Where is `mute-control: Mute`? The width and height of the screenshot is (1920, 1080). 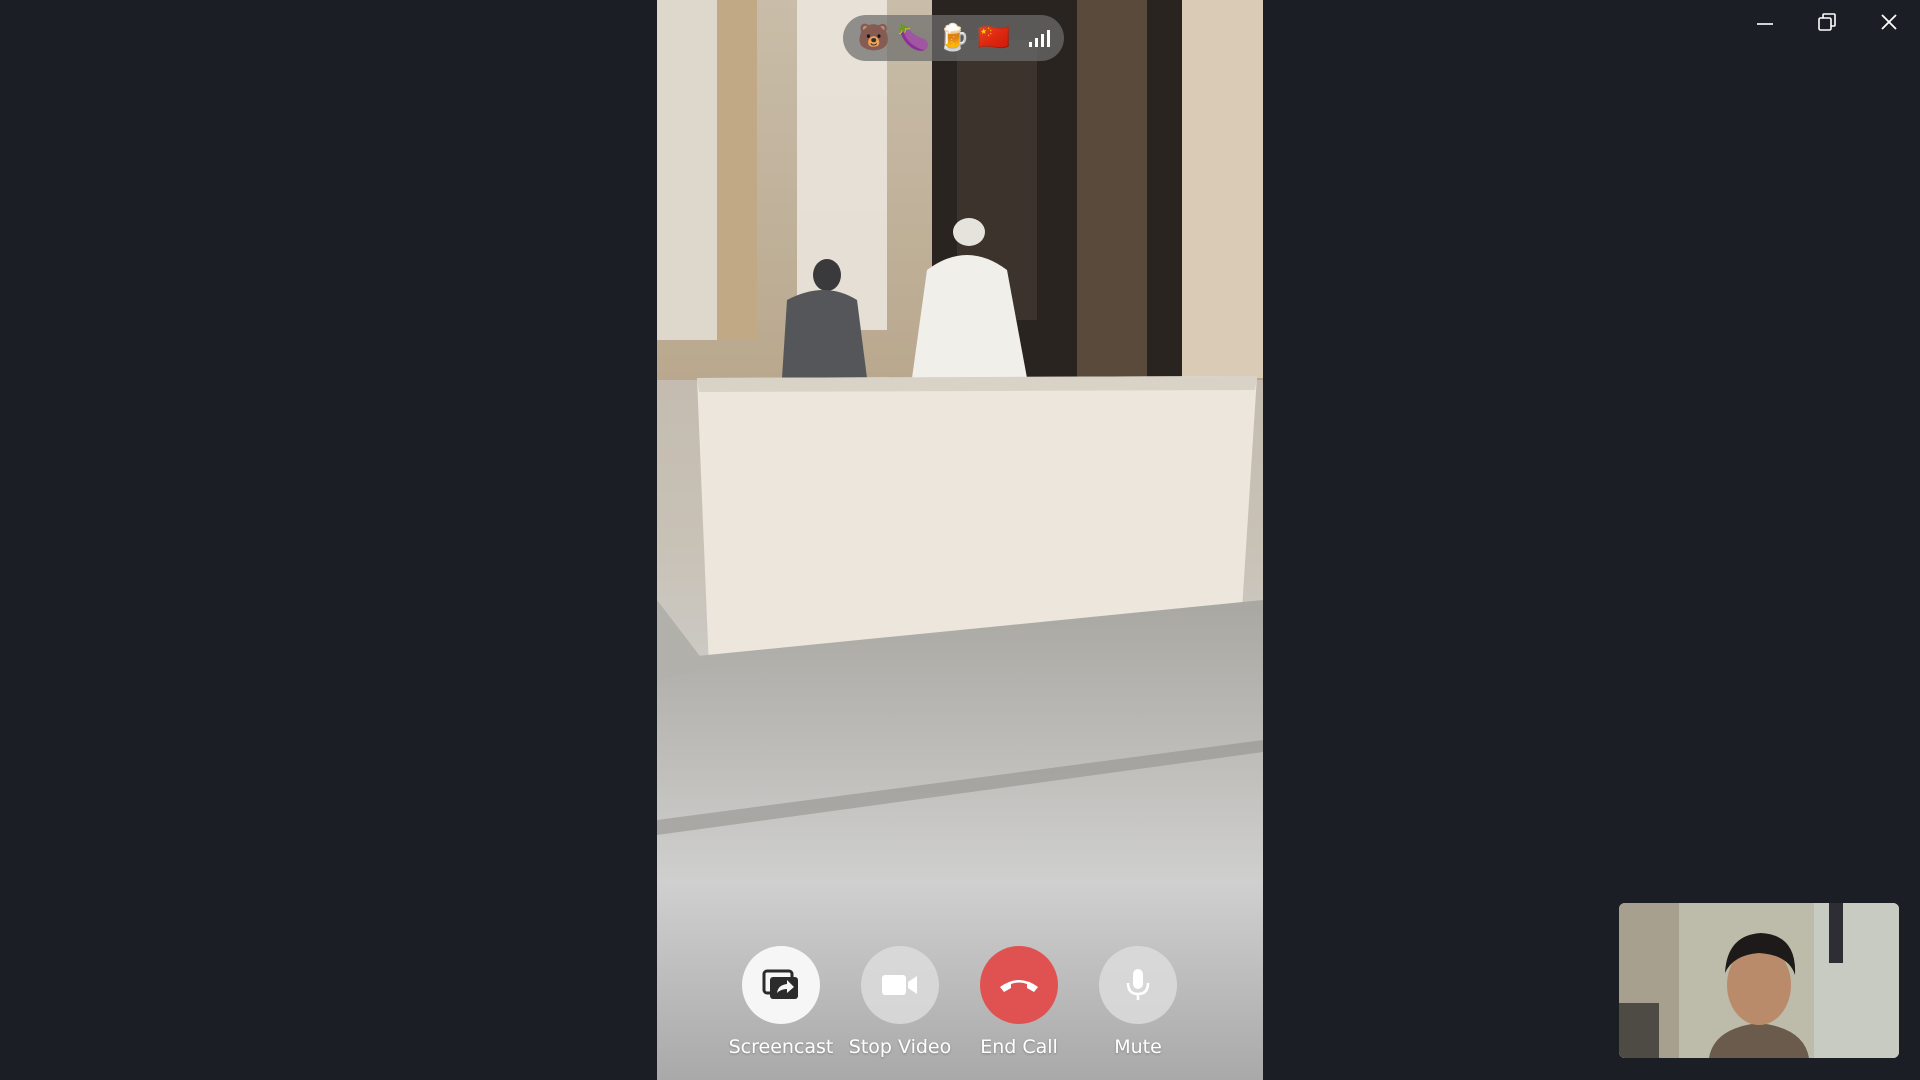 mute-control: Mute is located at coordinates (1138, 1002).